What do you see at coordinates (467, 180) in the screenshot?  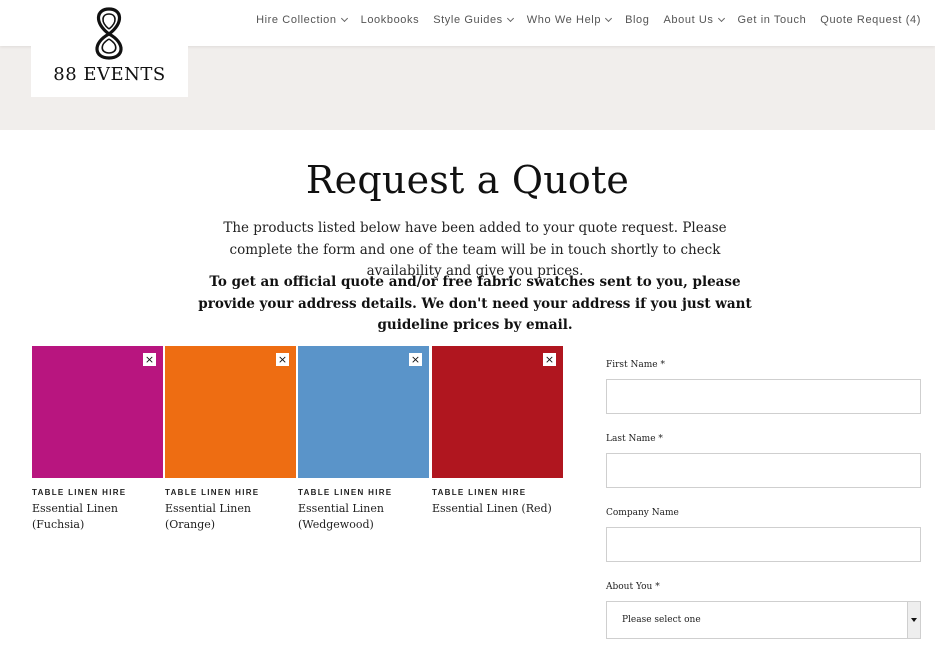 I see `page-title: Request a Quote` at bounding box center [467, 180].